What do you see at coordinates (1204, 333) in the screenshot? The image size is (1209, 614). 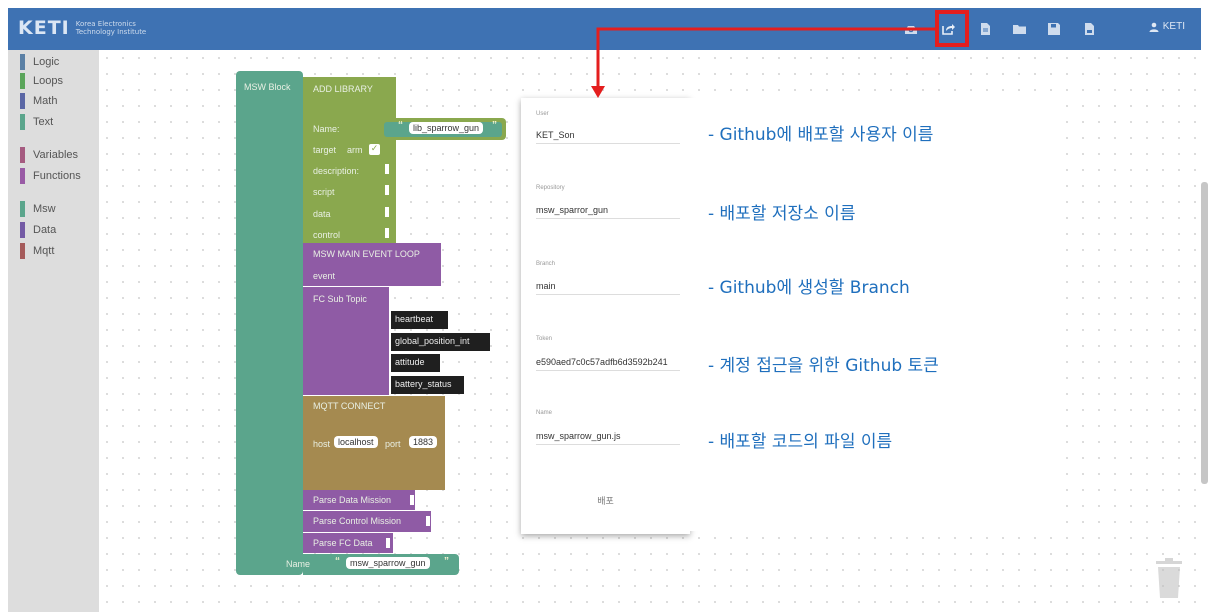 I see `workspace-scrollbar` at bounding box center [1204, 333].